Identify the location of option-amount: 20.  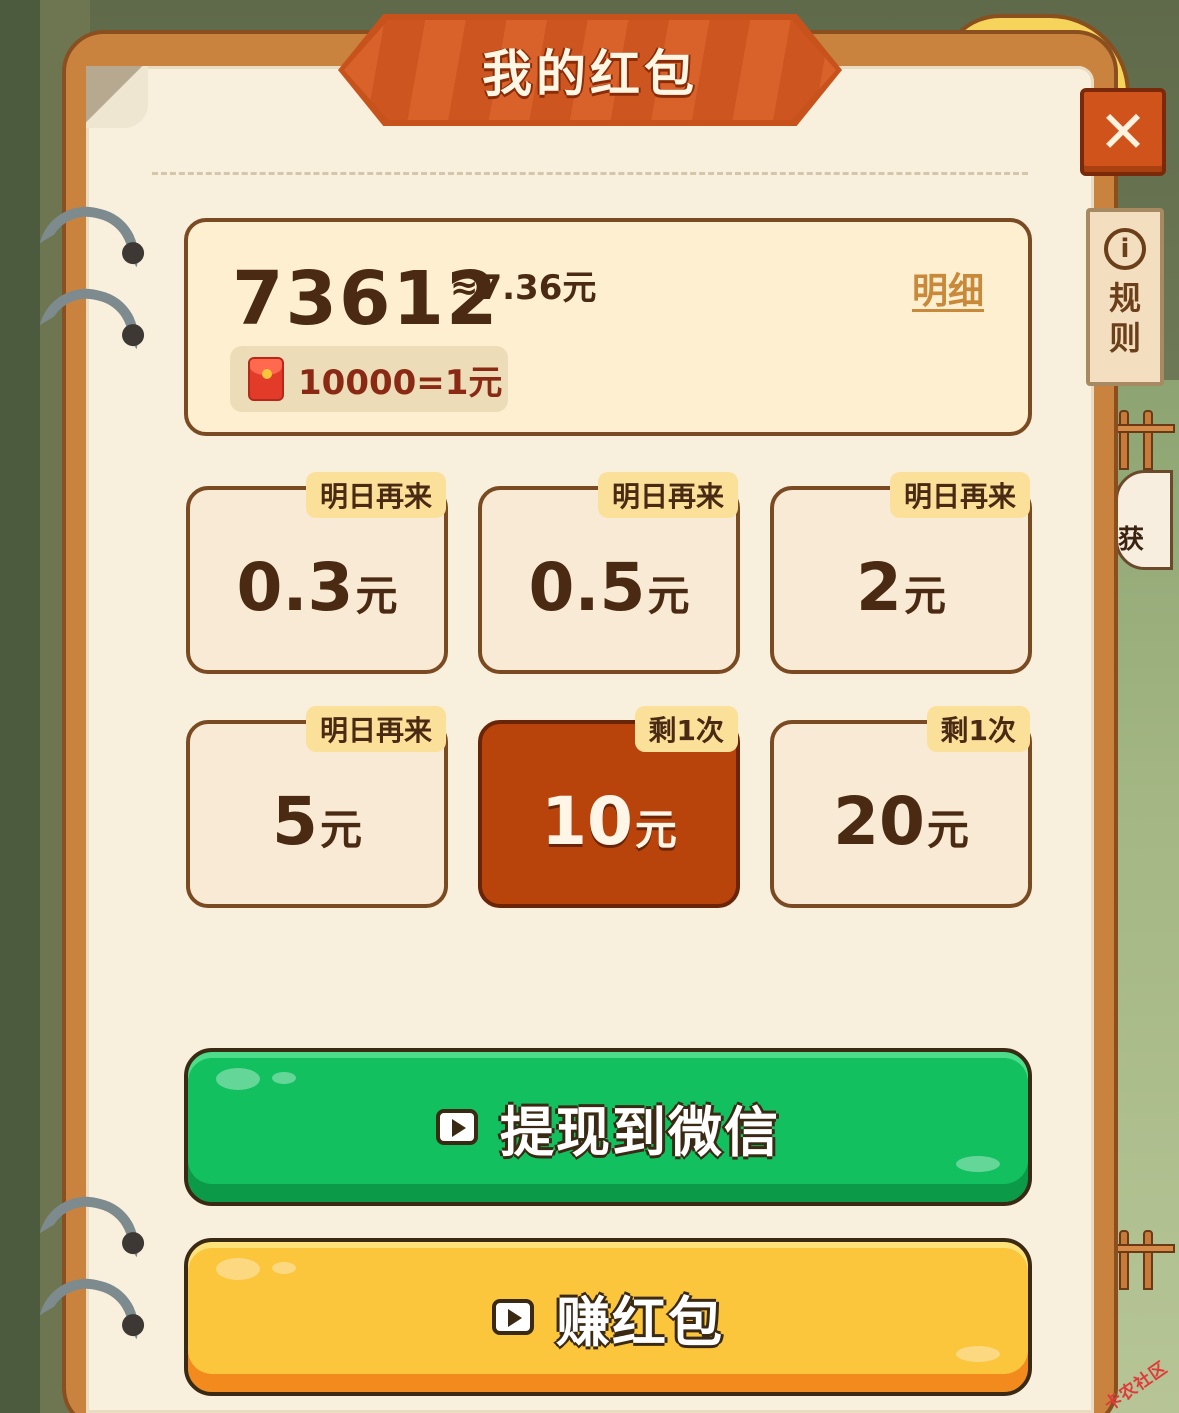
(879, 821).